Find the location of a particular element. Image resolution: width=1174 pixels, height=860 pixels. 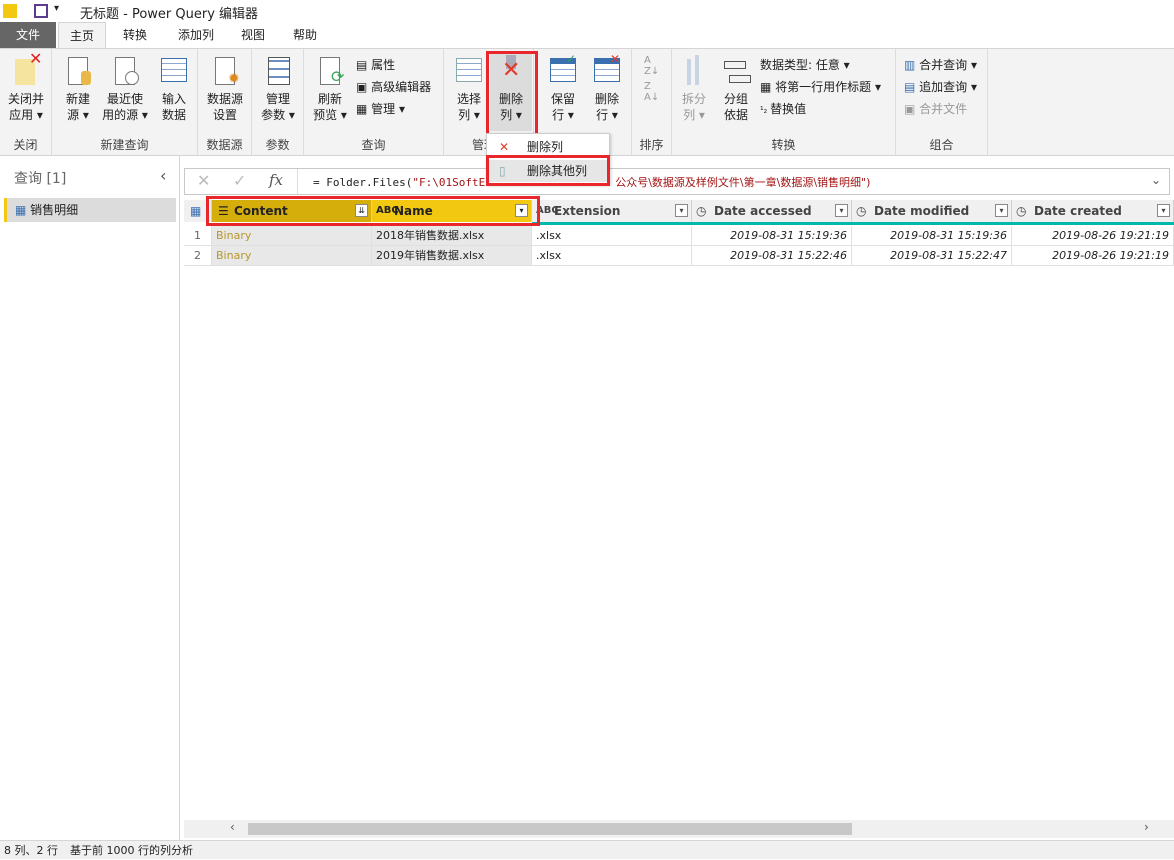

group-close: ✕ 关闭并 应用 ▾ 关闭 is located at coordinates (26, 102).